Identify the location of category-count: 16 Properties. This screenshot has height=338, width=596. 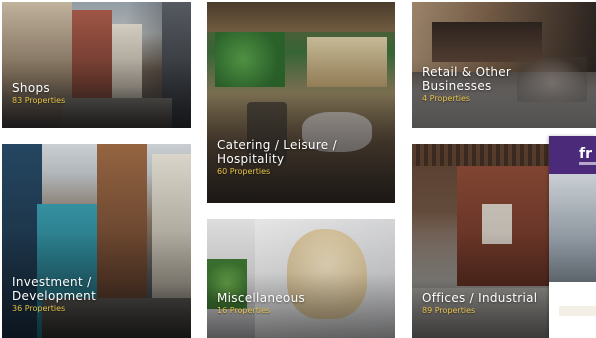
(244, 310).